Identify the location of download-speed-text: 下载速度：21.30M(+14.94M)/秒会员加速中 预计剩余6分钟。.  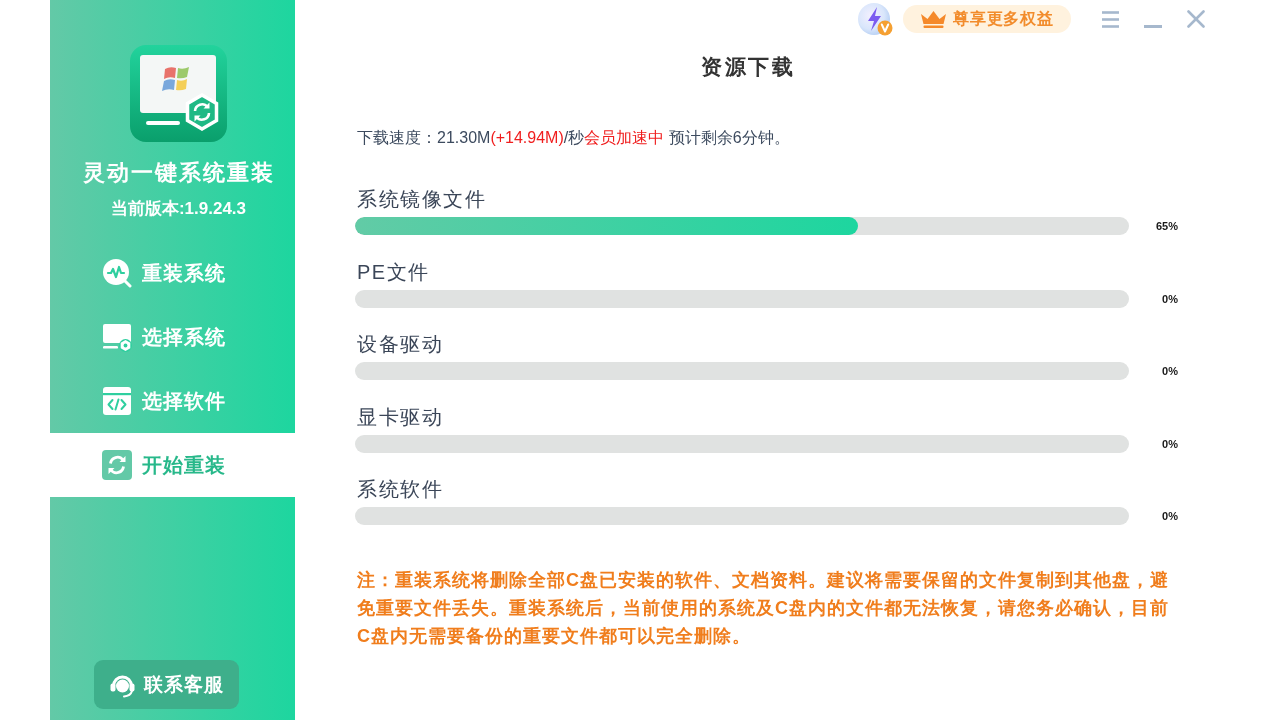
(573, 138).